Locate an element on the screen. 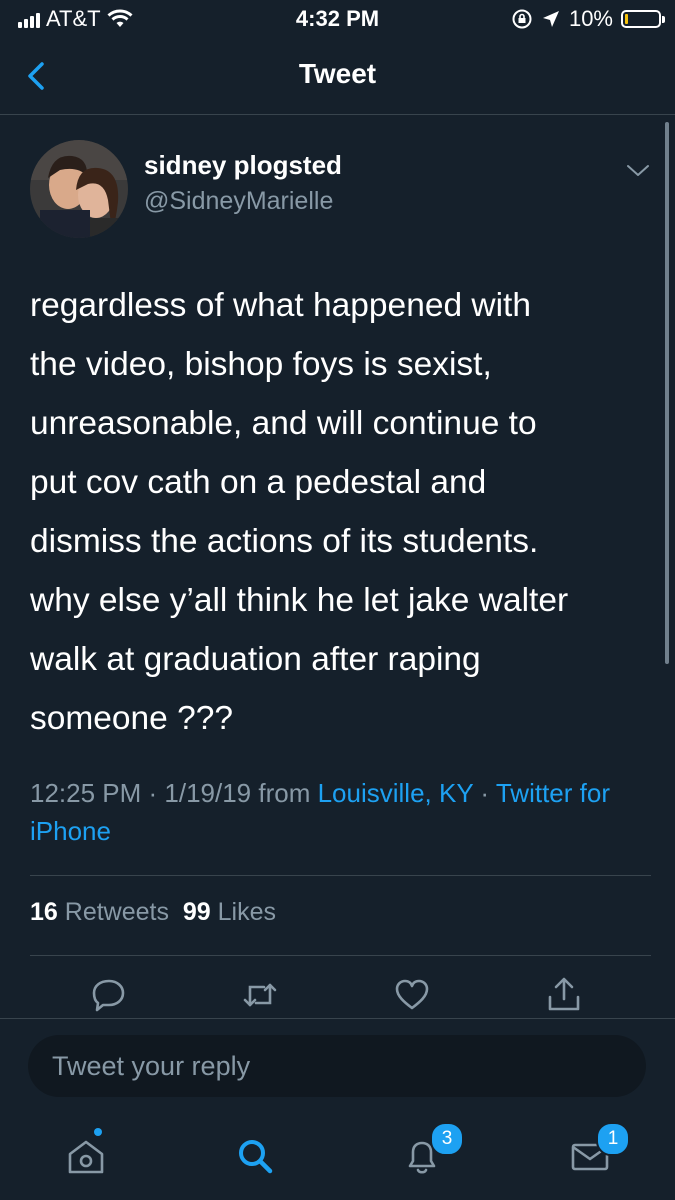  battery-percent: 10% is located at coordinates (590, 18).